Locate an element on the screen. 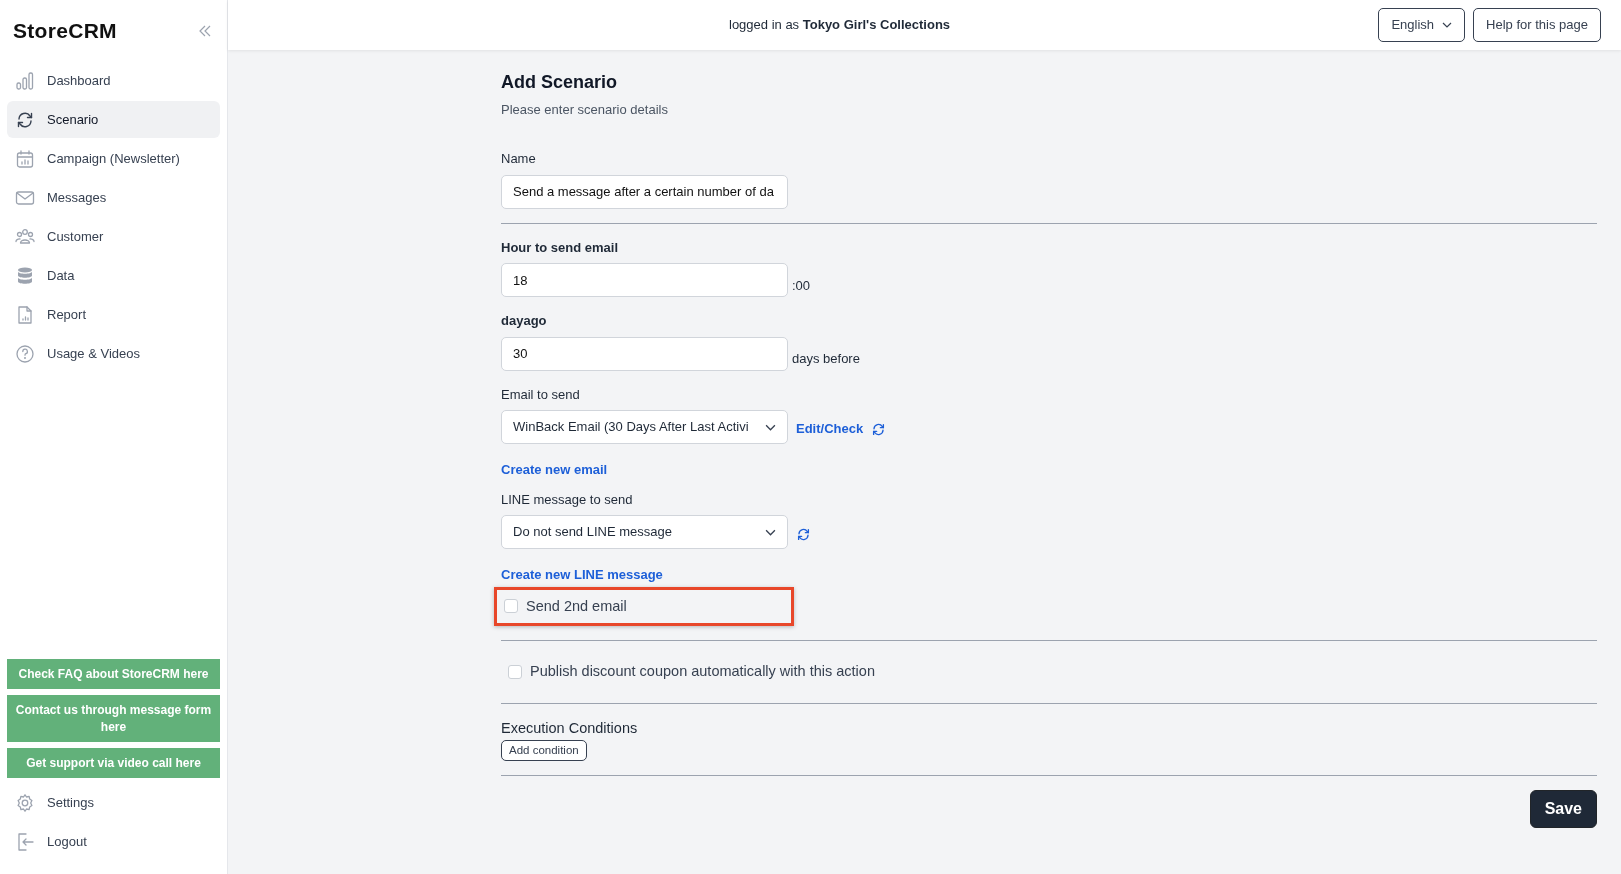 The height and width of the screenshot is (874, 1621). app-logo: StoreCRM is located at coordinates (65, 31).